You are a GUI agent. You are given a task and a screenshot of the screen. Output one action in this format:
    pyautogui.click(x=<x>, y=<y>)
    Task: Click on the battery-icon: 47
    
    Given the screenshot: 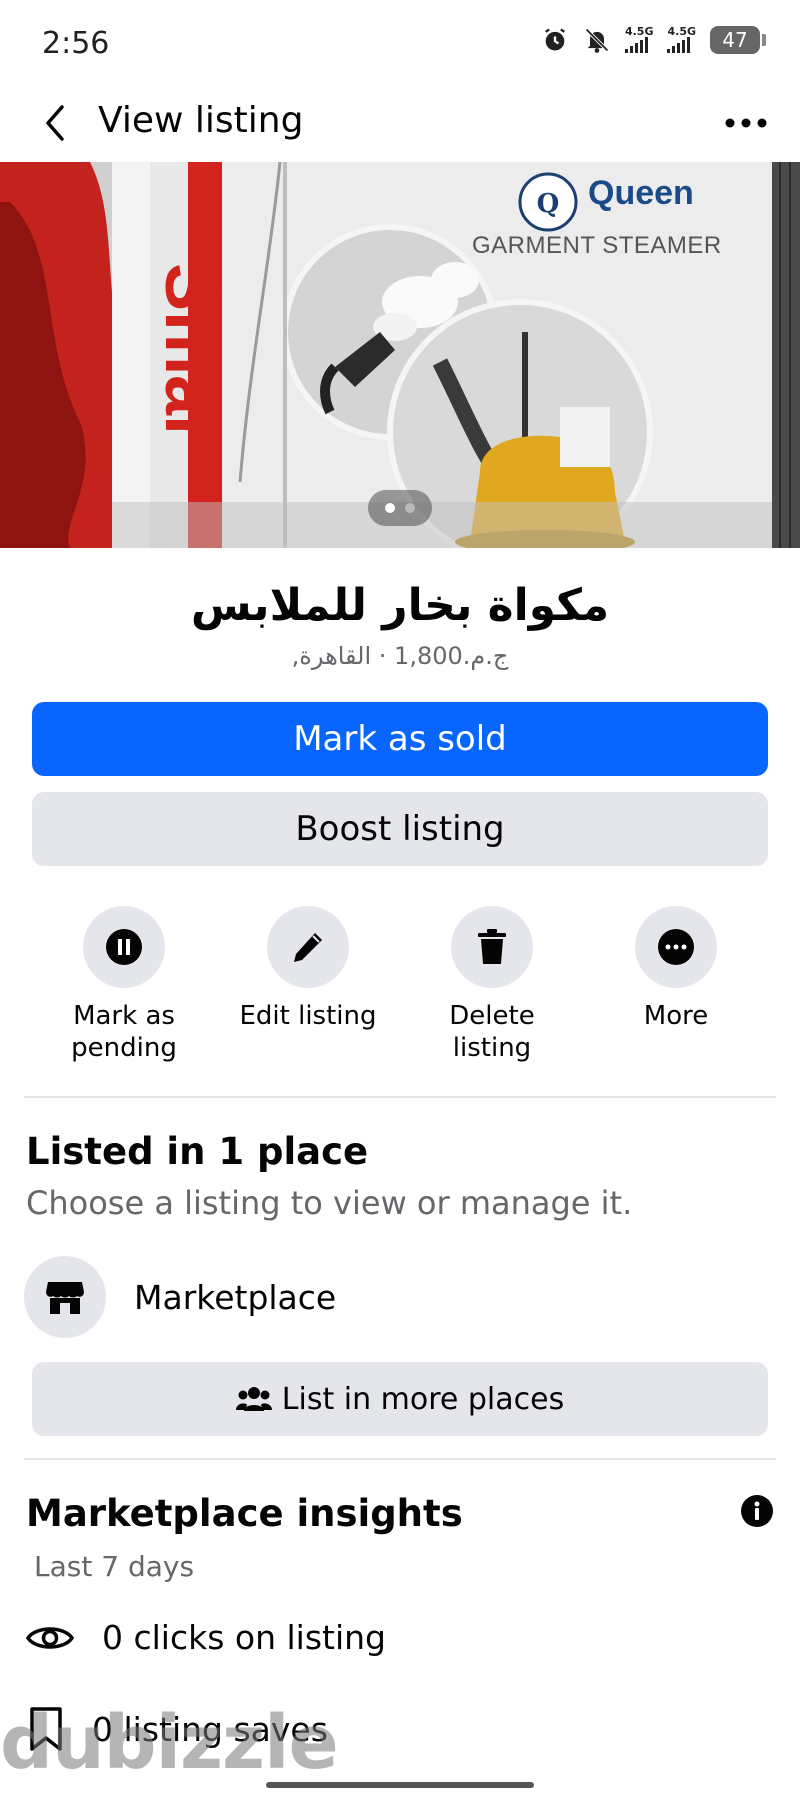 What is the action you would take?
    pyautogui.click(x=738, y=40)
    